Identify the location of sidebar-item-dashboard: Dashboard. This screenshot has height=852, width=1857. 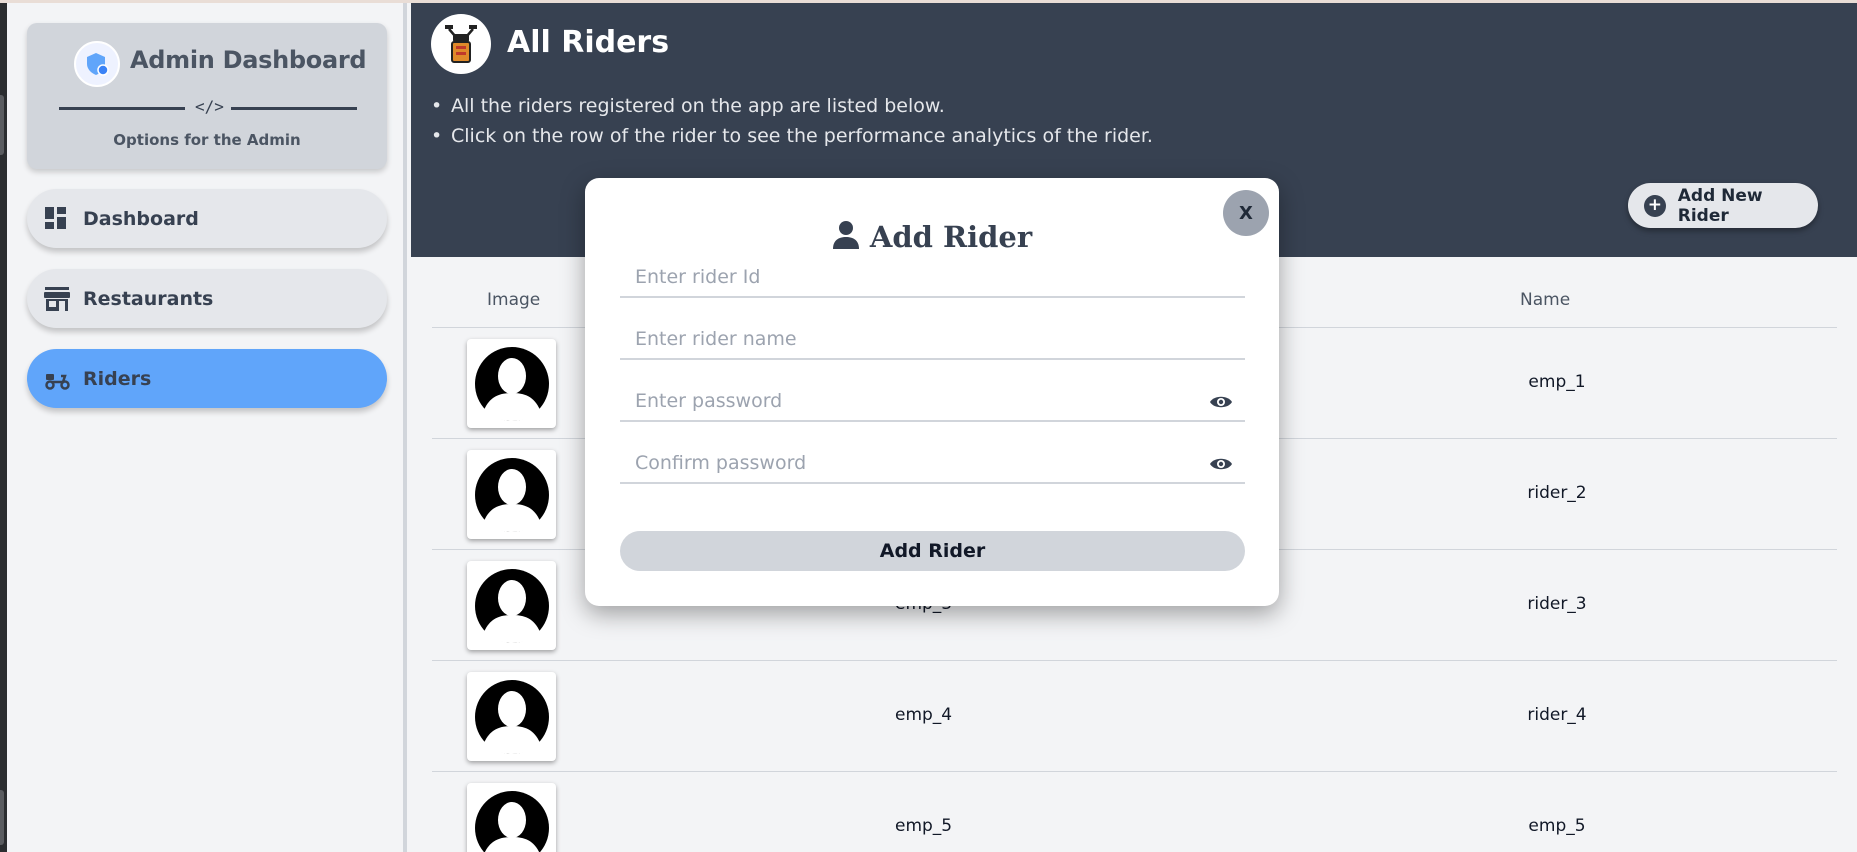
(207, 218).